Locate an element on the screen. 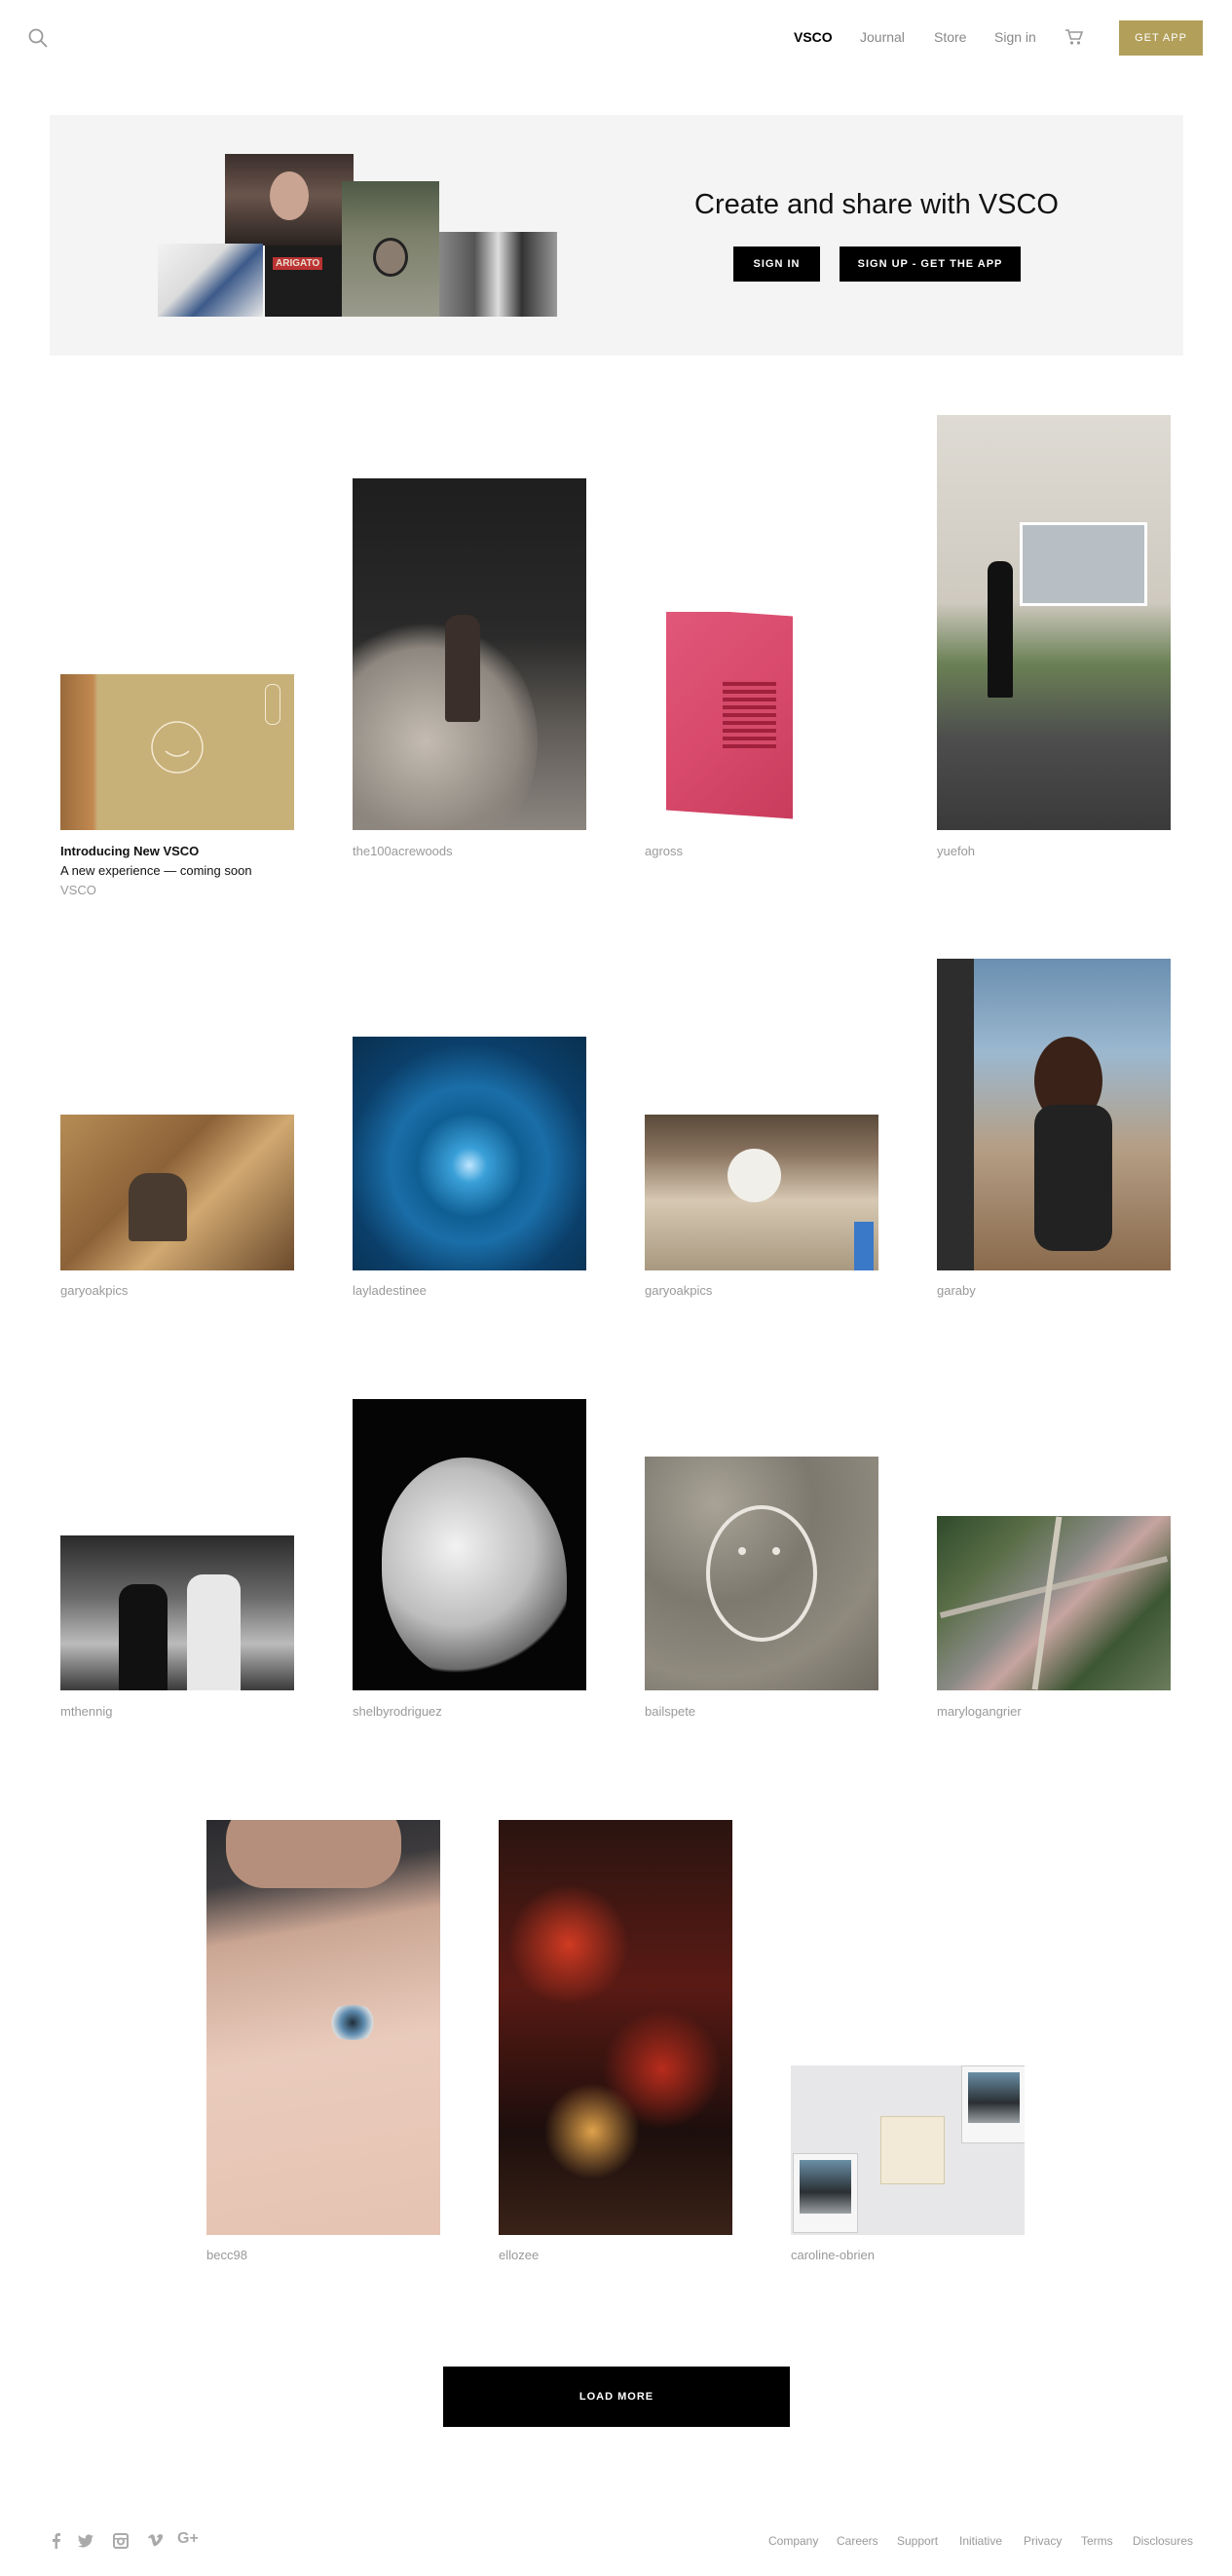 The height and width of the screenshot is (2576, 1232). featured-author: VSCO is located at coordinates (78, 890).